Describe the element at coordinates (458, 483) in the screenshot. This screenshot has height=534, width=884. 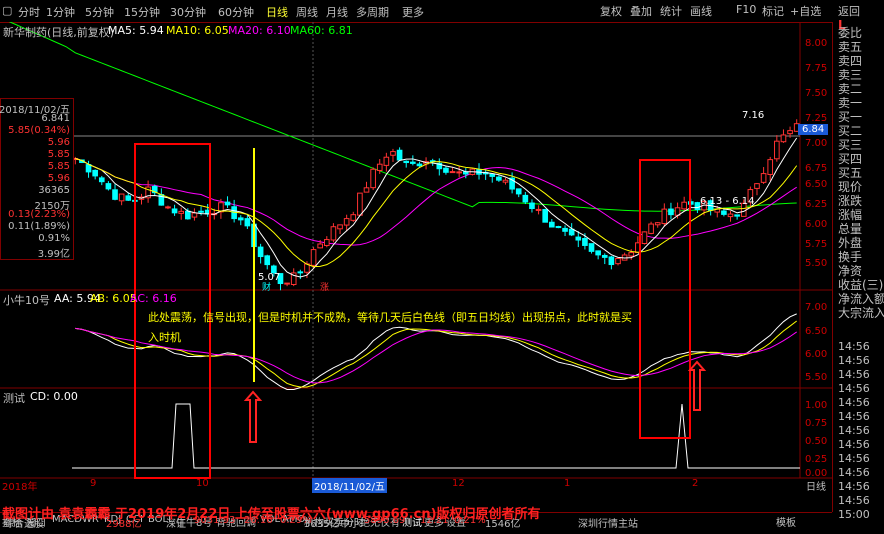
I see `time-label: 12` at that location.